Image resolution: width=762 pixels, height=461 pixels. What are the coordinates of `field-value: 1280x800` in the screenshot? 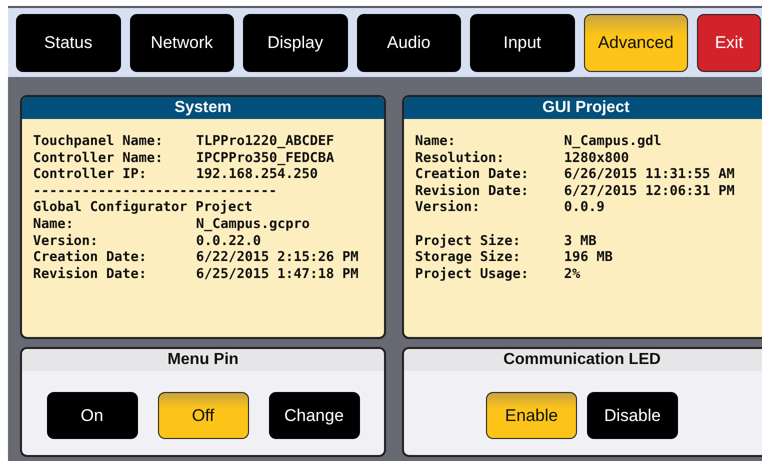 It's located at (597, 158).